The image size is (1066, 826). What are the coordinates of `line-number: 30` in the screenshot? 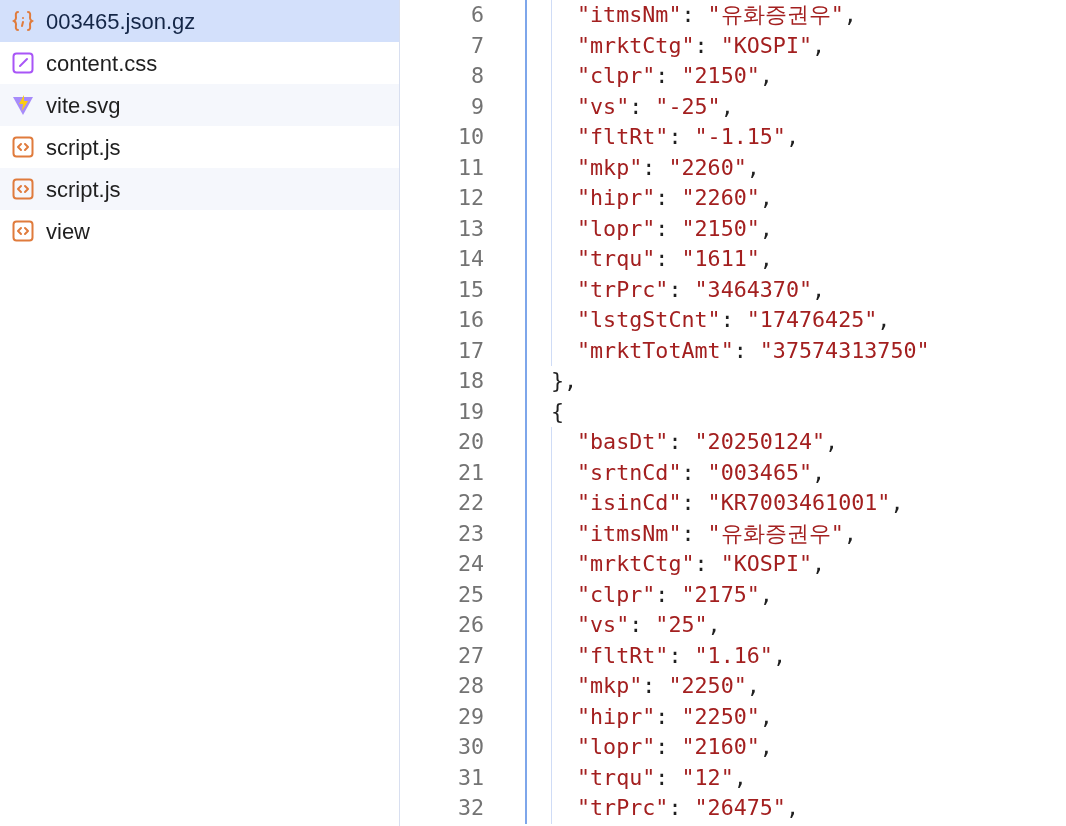 It's located at (470, 747).